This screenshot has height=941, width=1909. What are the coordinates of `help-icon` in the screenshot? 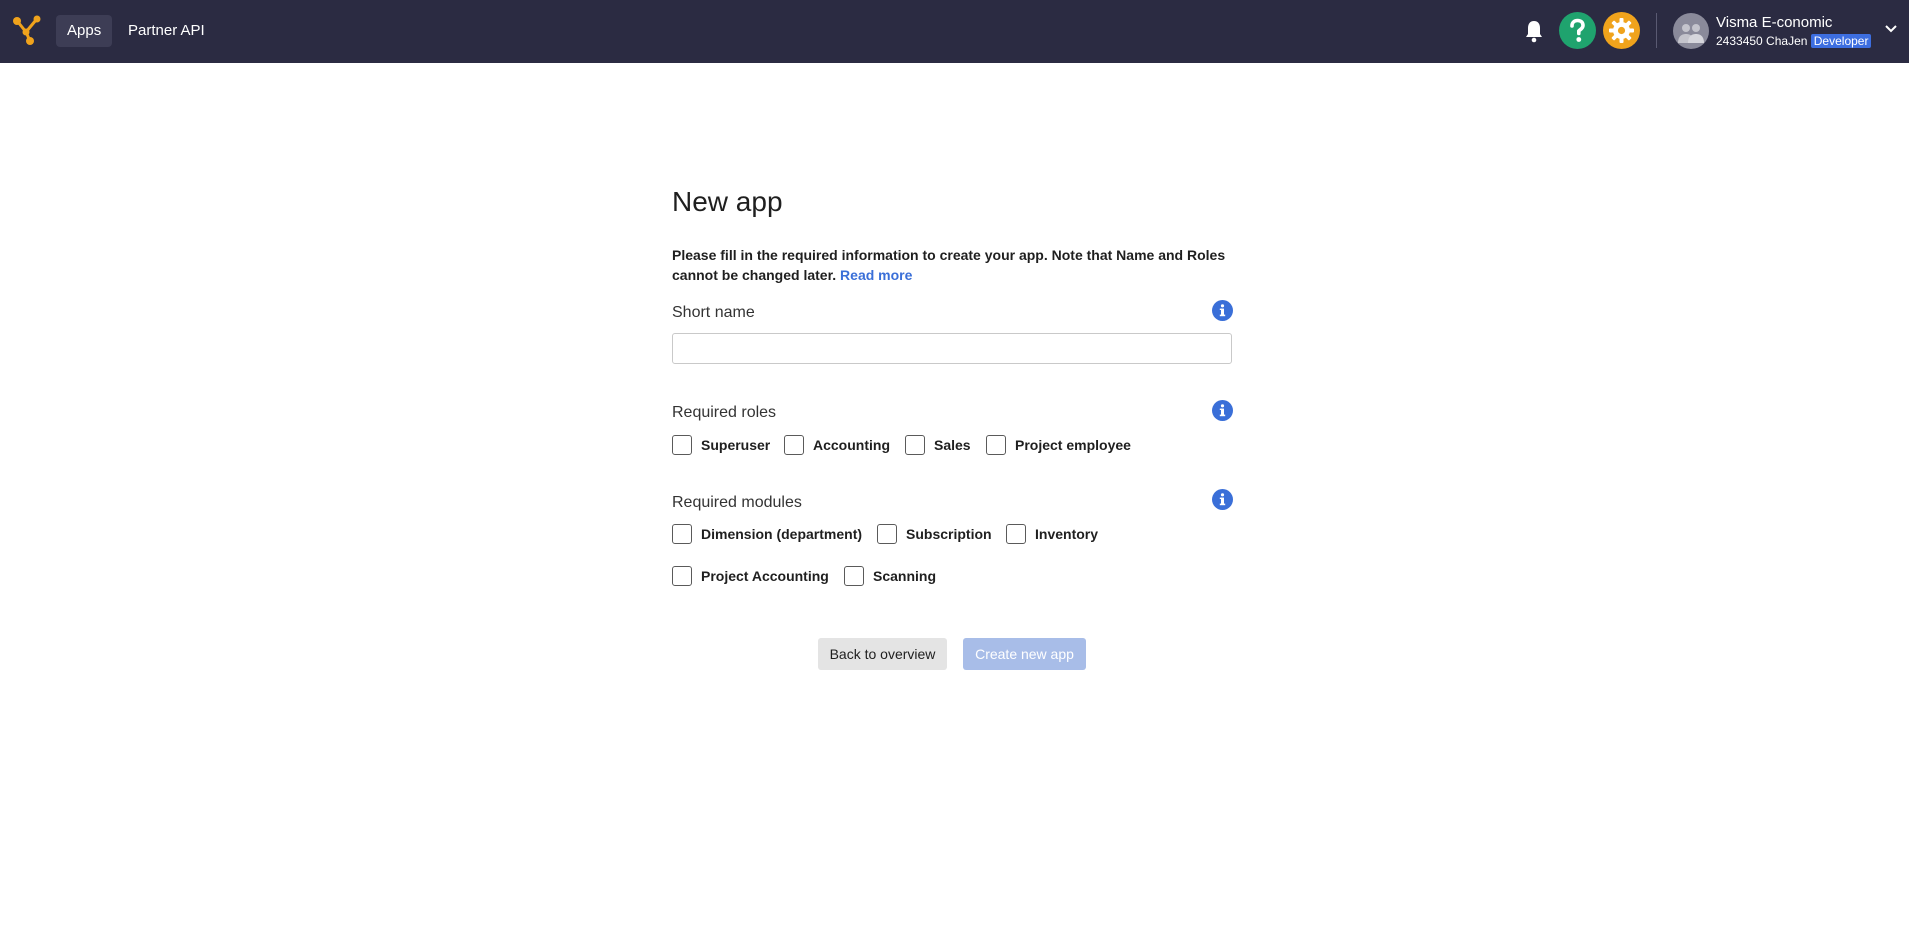 It's located at (1577, 30).